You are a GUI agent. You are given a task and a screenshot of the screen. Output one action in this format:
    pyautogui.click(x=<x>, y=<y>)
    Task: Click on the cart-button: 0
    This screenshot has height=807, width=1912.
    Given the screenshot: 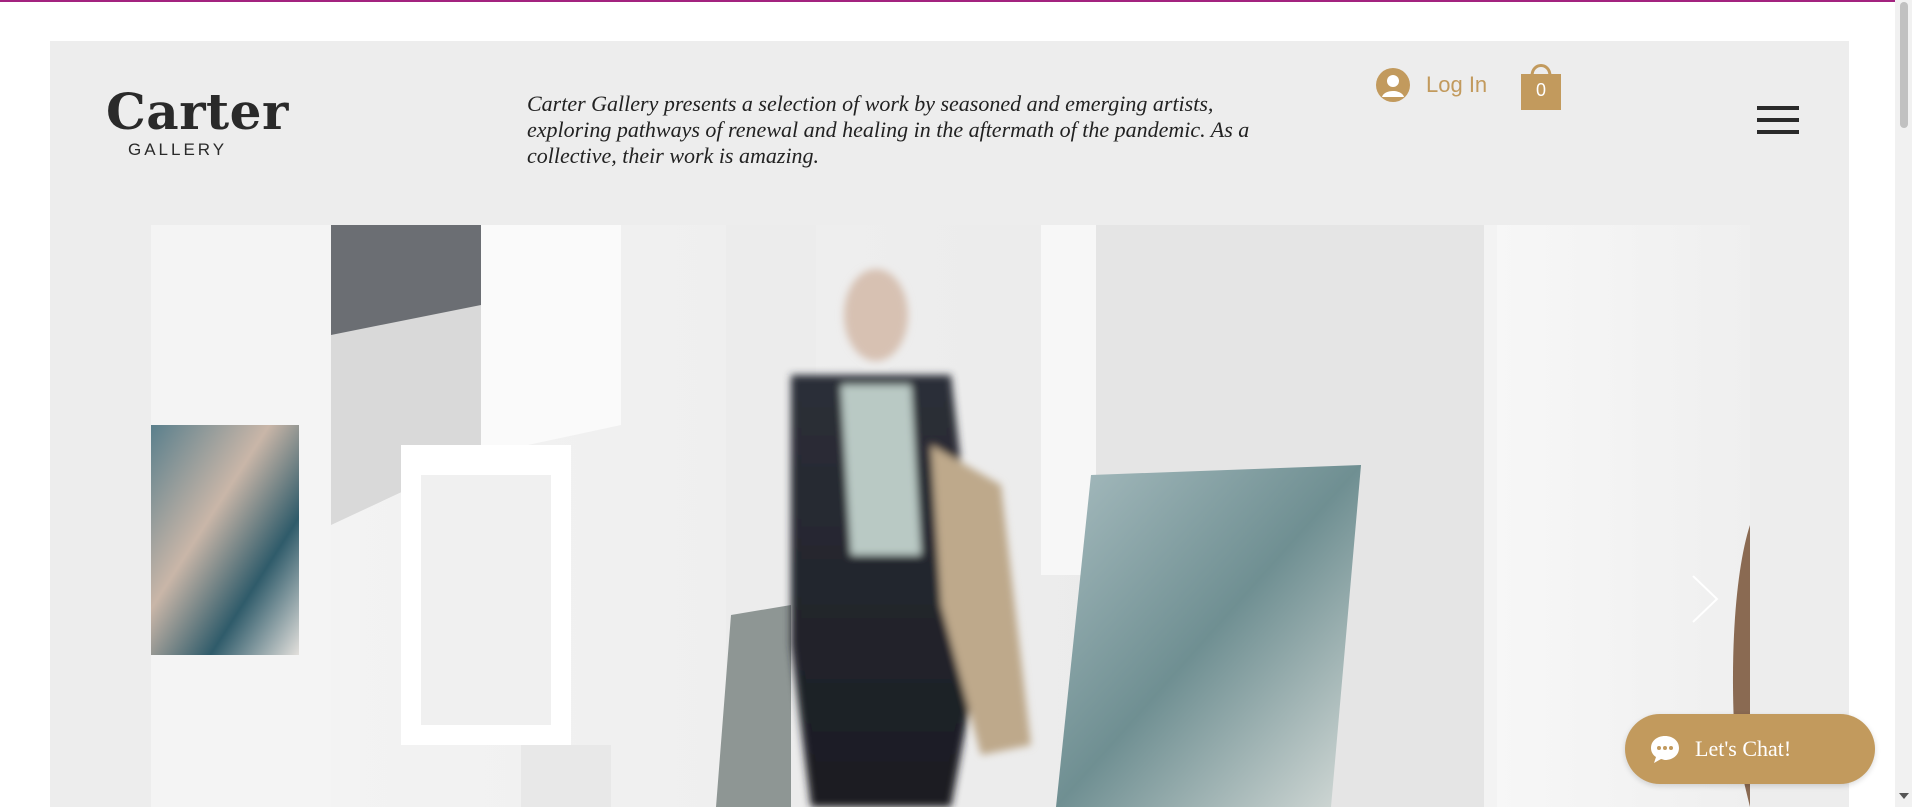 What is the action you would take?
    pyautogui.click(x=1541, y=84)
    